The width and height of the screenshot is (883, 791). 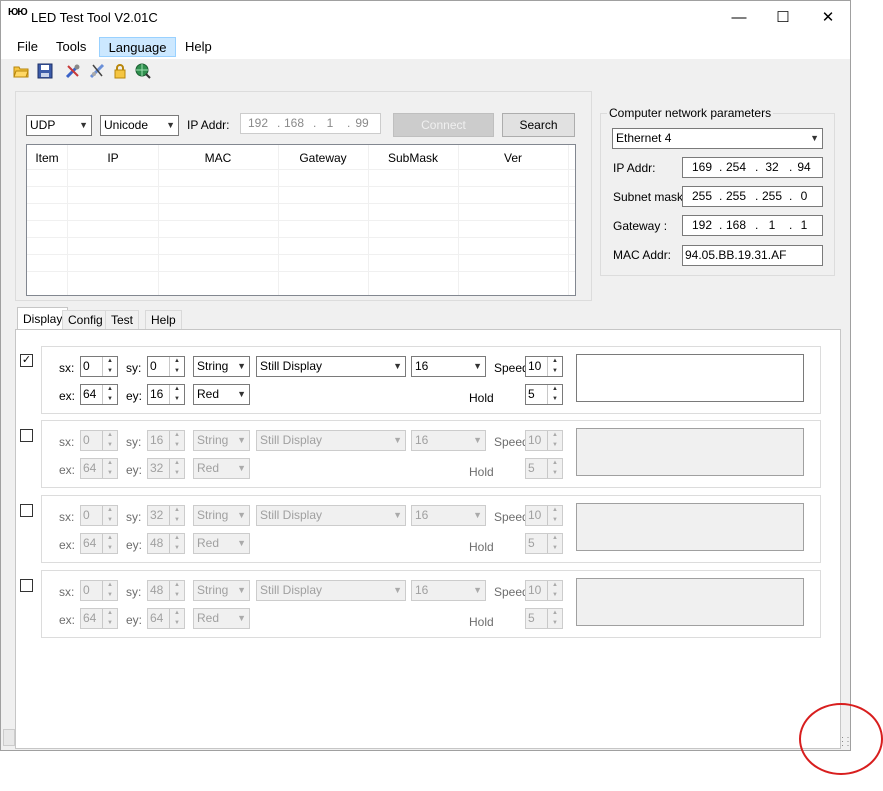 I want to click on open-folder-icon, so click(x=21, y=71).